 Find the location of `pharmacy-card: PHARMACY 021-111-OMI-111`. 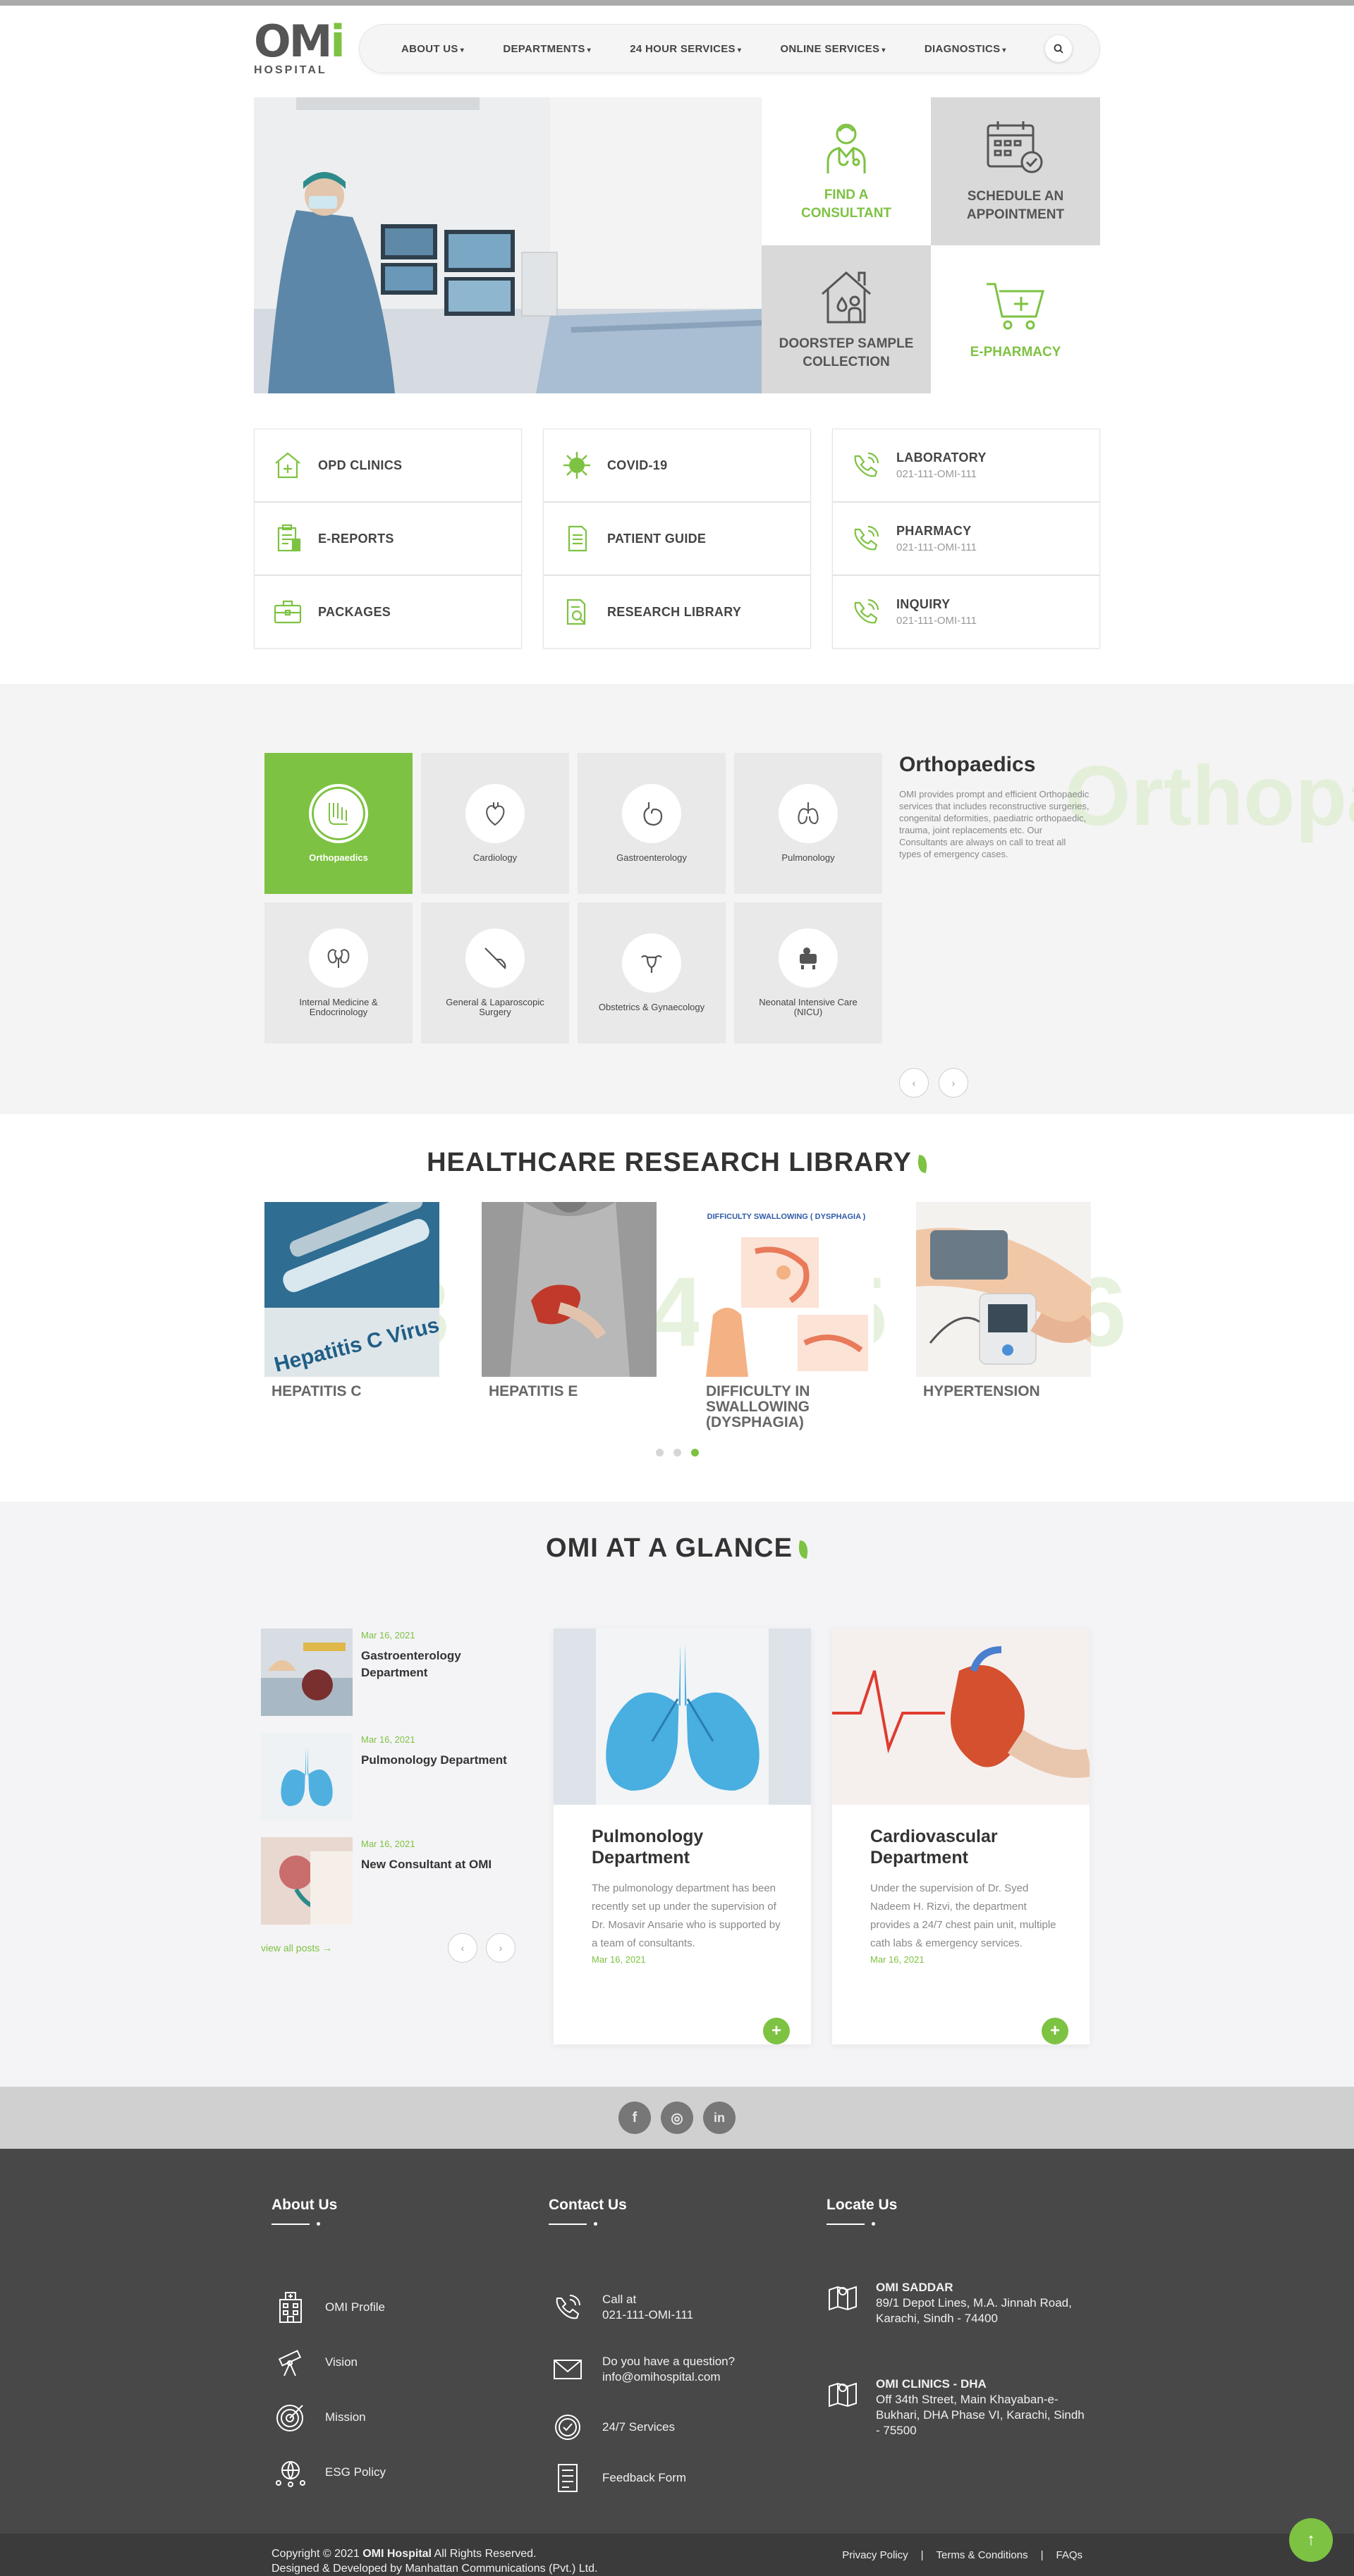

pharmacy-card: PHARMACY 021-111-OMI-111 is located at coordinates (966, 538).